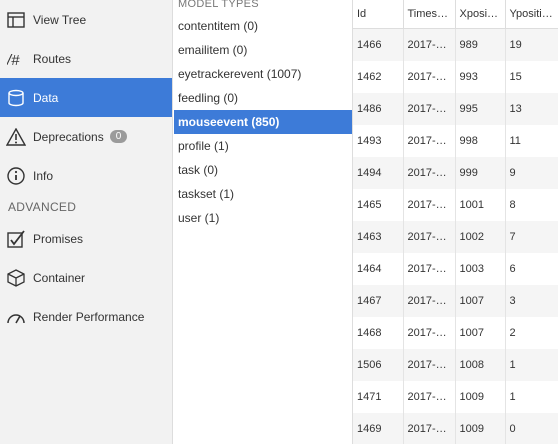 This screenshot has height=444, width=558. I want to click on table-row: 1494 2017-0... 999 9, so click(455, 173).